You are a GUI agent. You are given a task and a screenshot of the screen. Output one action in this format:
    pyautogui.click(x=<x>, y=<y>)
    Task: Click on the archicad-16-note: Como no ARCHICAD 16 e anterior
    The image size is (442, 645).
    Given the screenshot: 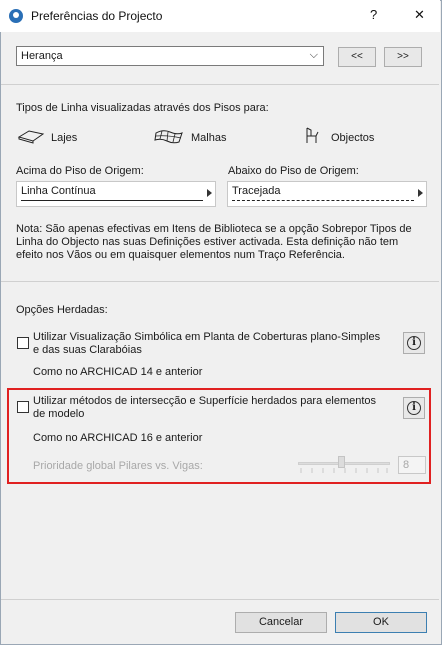 What is the action you would take?
    pyautogui.click(x=118, y=438)
    